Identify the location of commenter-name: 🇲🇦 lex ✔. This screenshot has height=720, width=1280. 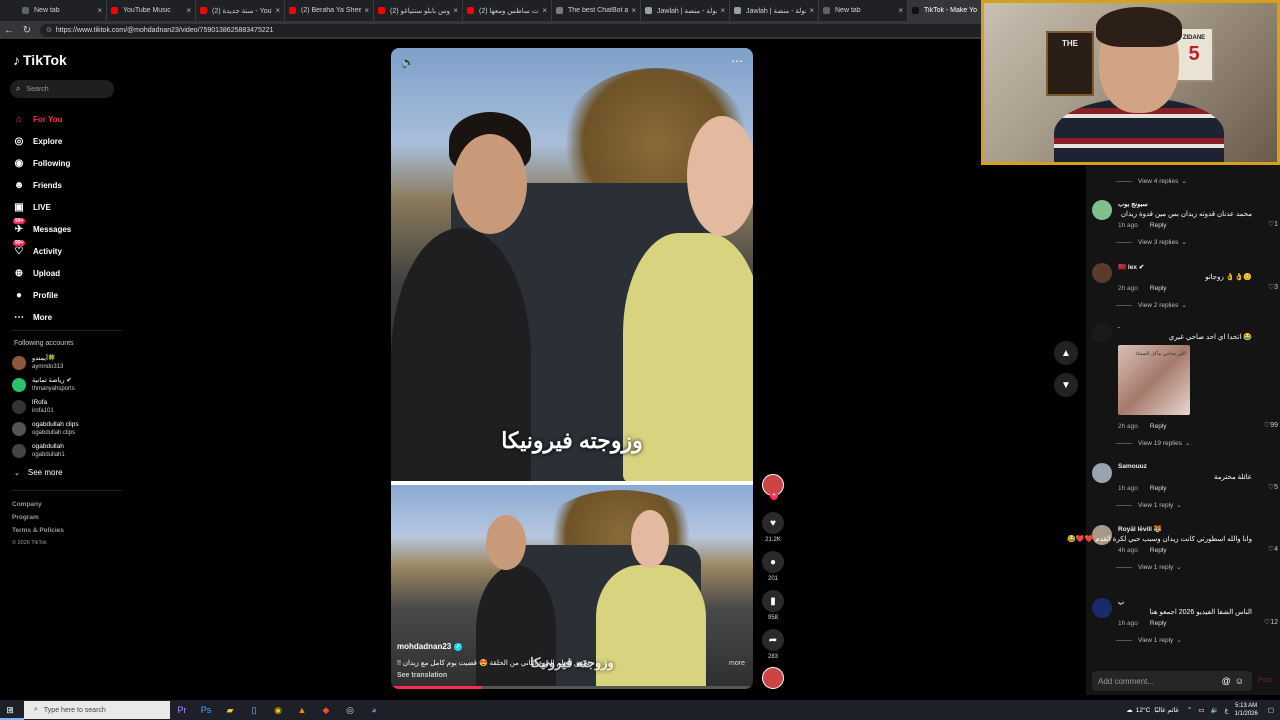
(1131, 267).